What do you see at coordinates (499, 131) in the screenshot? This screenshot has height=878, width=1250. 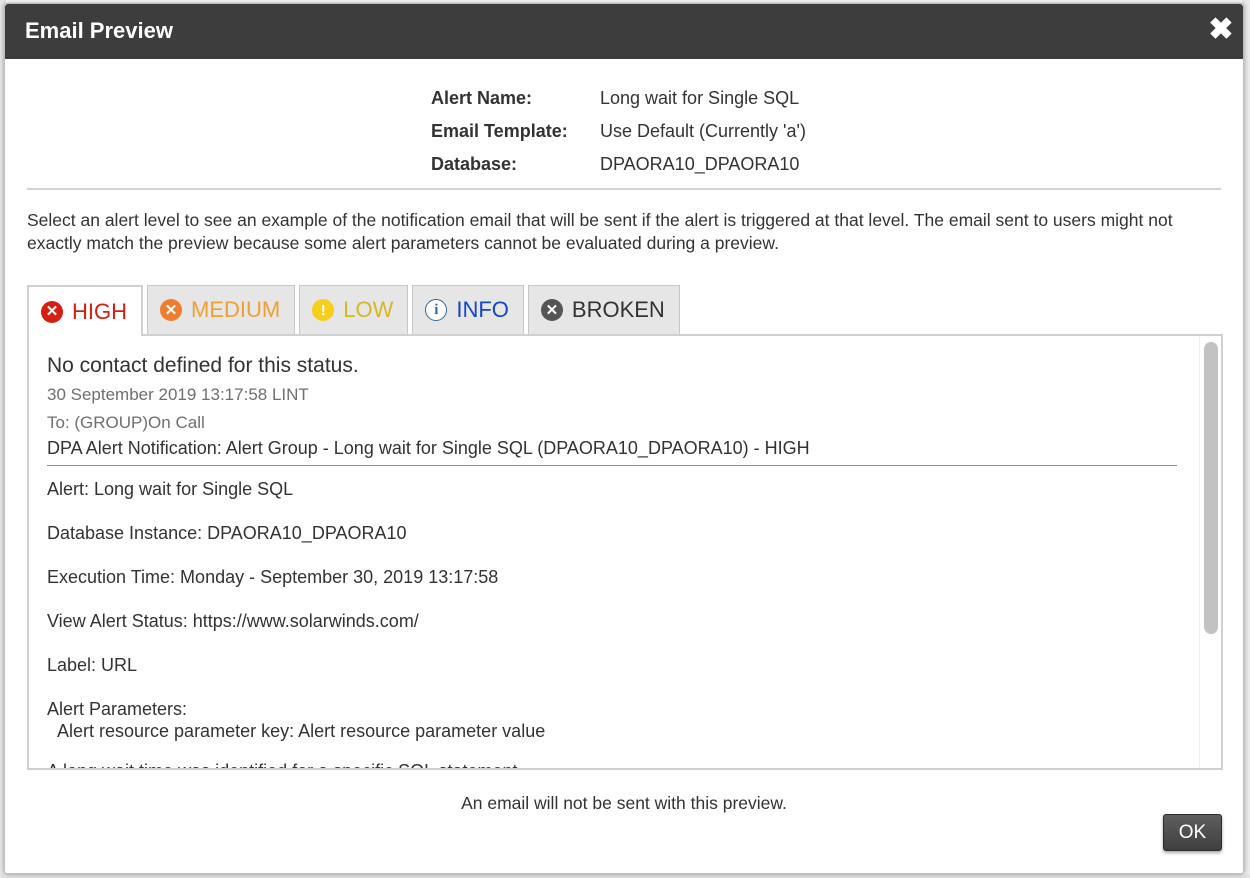 I see `meta-label: Email Template:` at bounding box center [499, 131].